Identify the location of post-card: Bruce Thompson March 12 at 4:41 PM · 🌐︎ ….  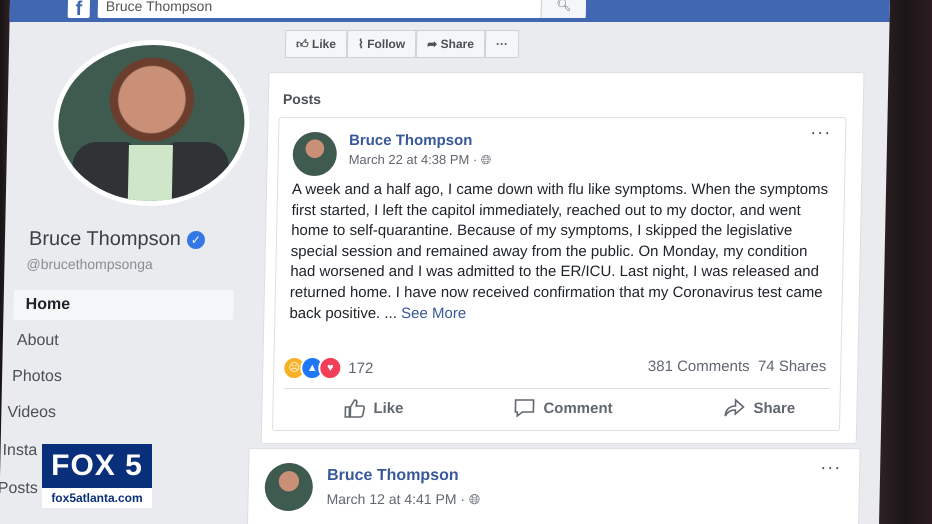
(553, 486).